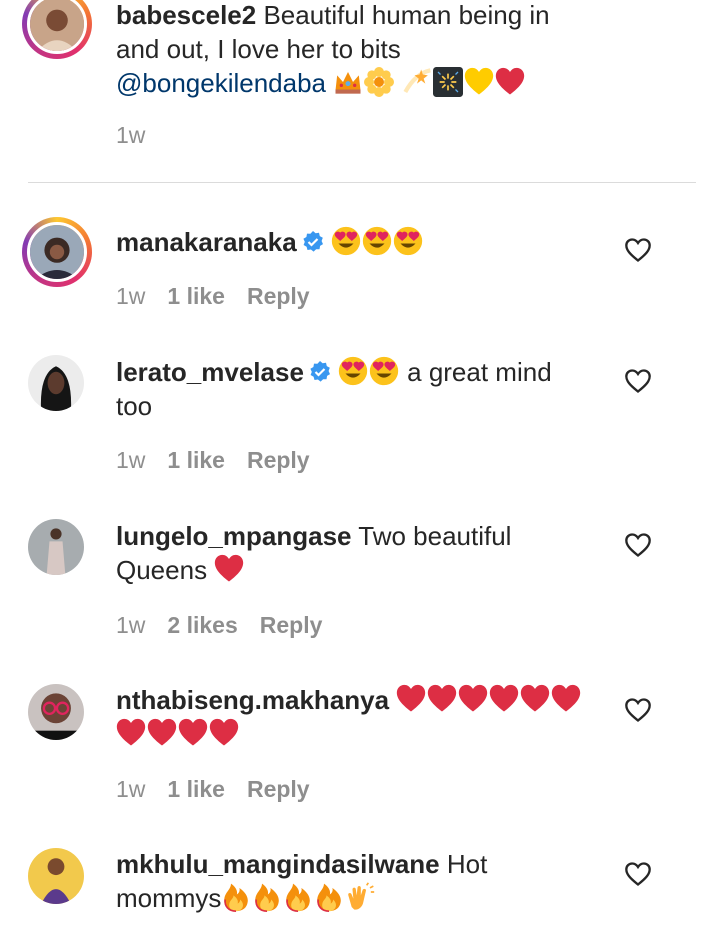 The width and height of the screenshot is (720, 927). I want to click on mention-link: @bongekilendaba, so click(221, 83).